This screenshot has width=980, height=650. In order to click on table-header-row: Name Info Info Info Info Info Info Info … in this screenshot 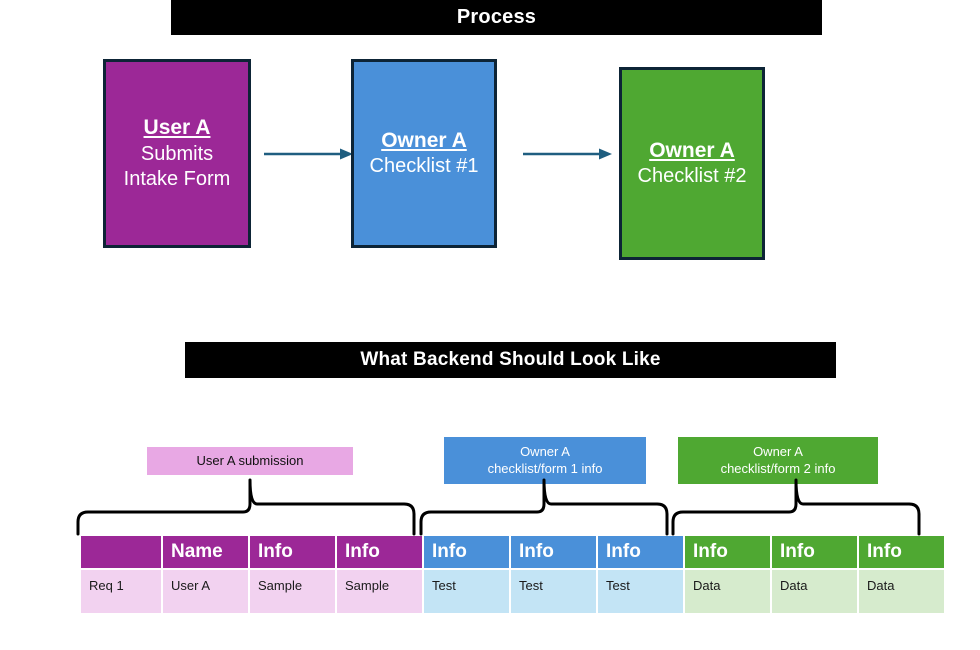, I will do `click(512, 552)`.